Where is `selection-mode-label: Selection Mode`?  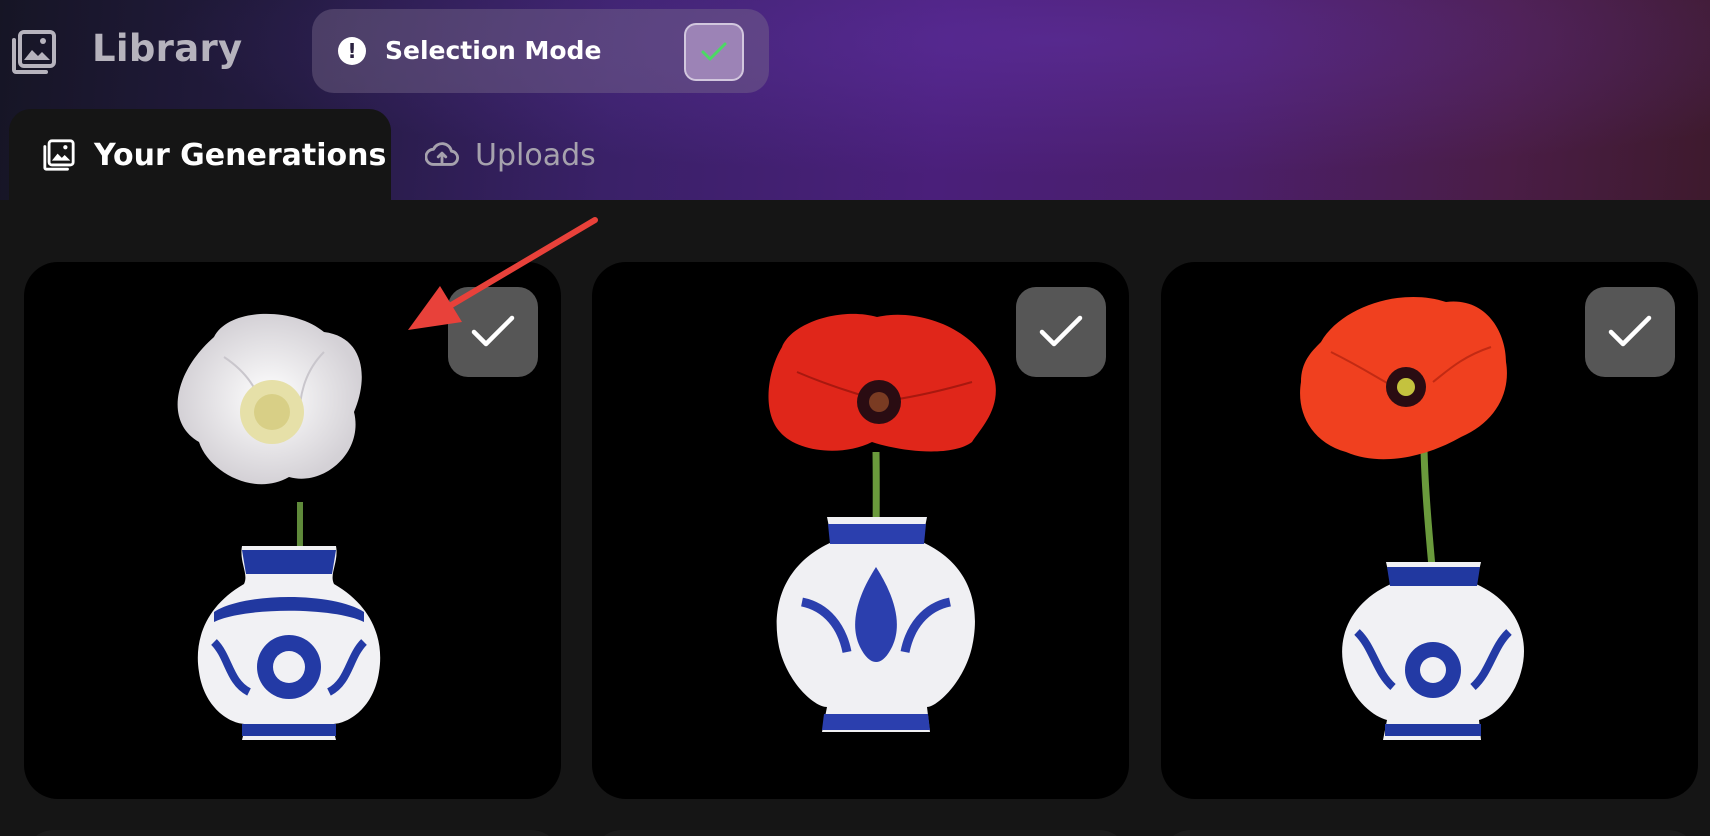
selection-mode-label: Selection Mode is located at coordinates (493, 50).